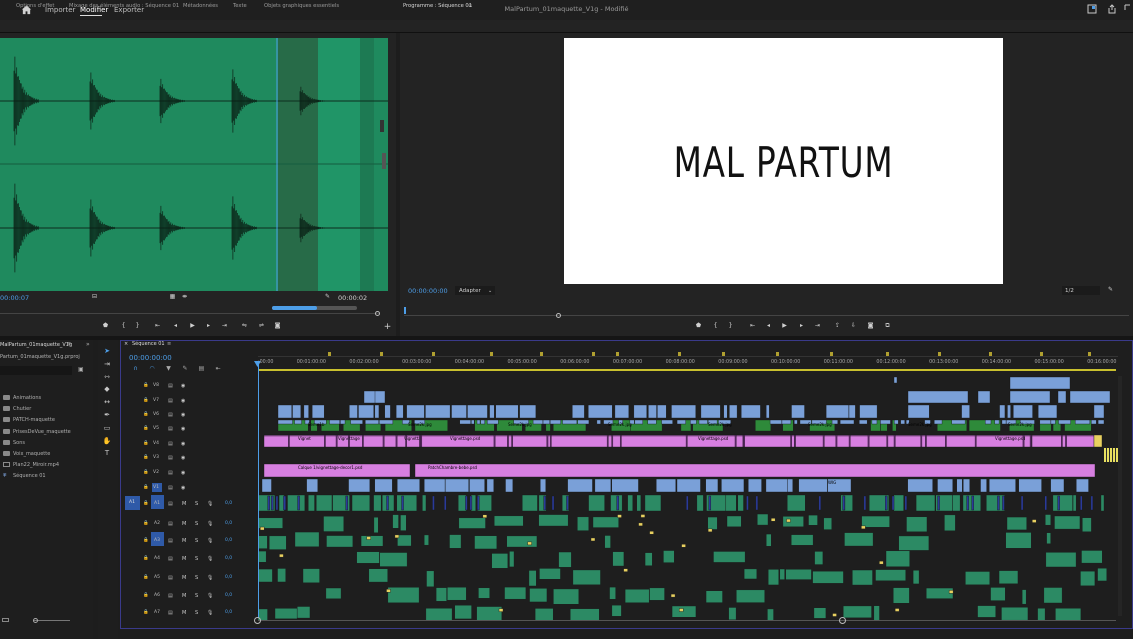 Image resolution: width=1133 pixels, height=639 pixels. What do you see at coordinates (277, 325) in the screenshot?
I see `camera-icon: ◙` at bounding box center [277, 325].